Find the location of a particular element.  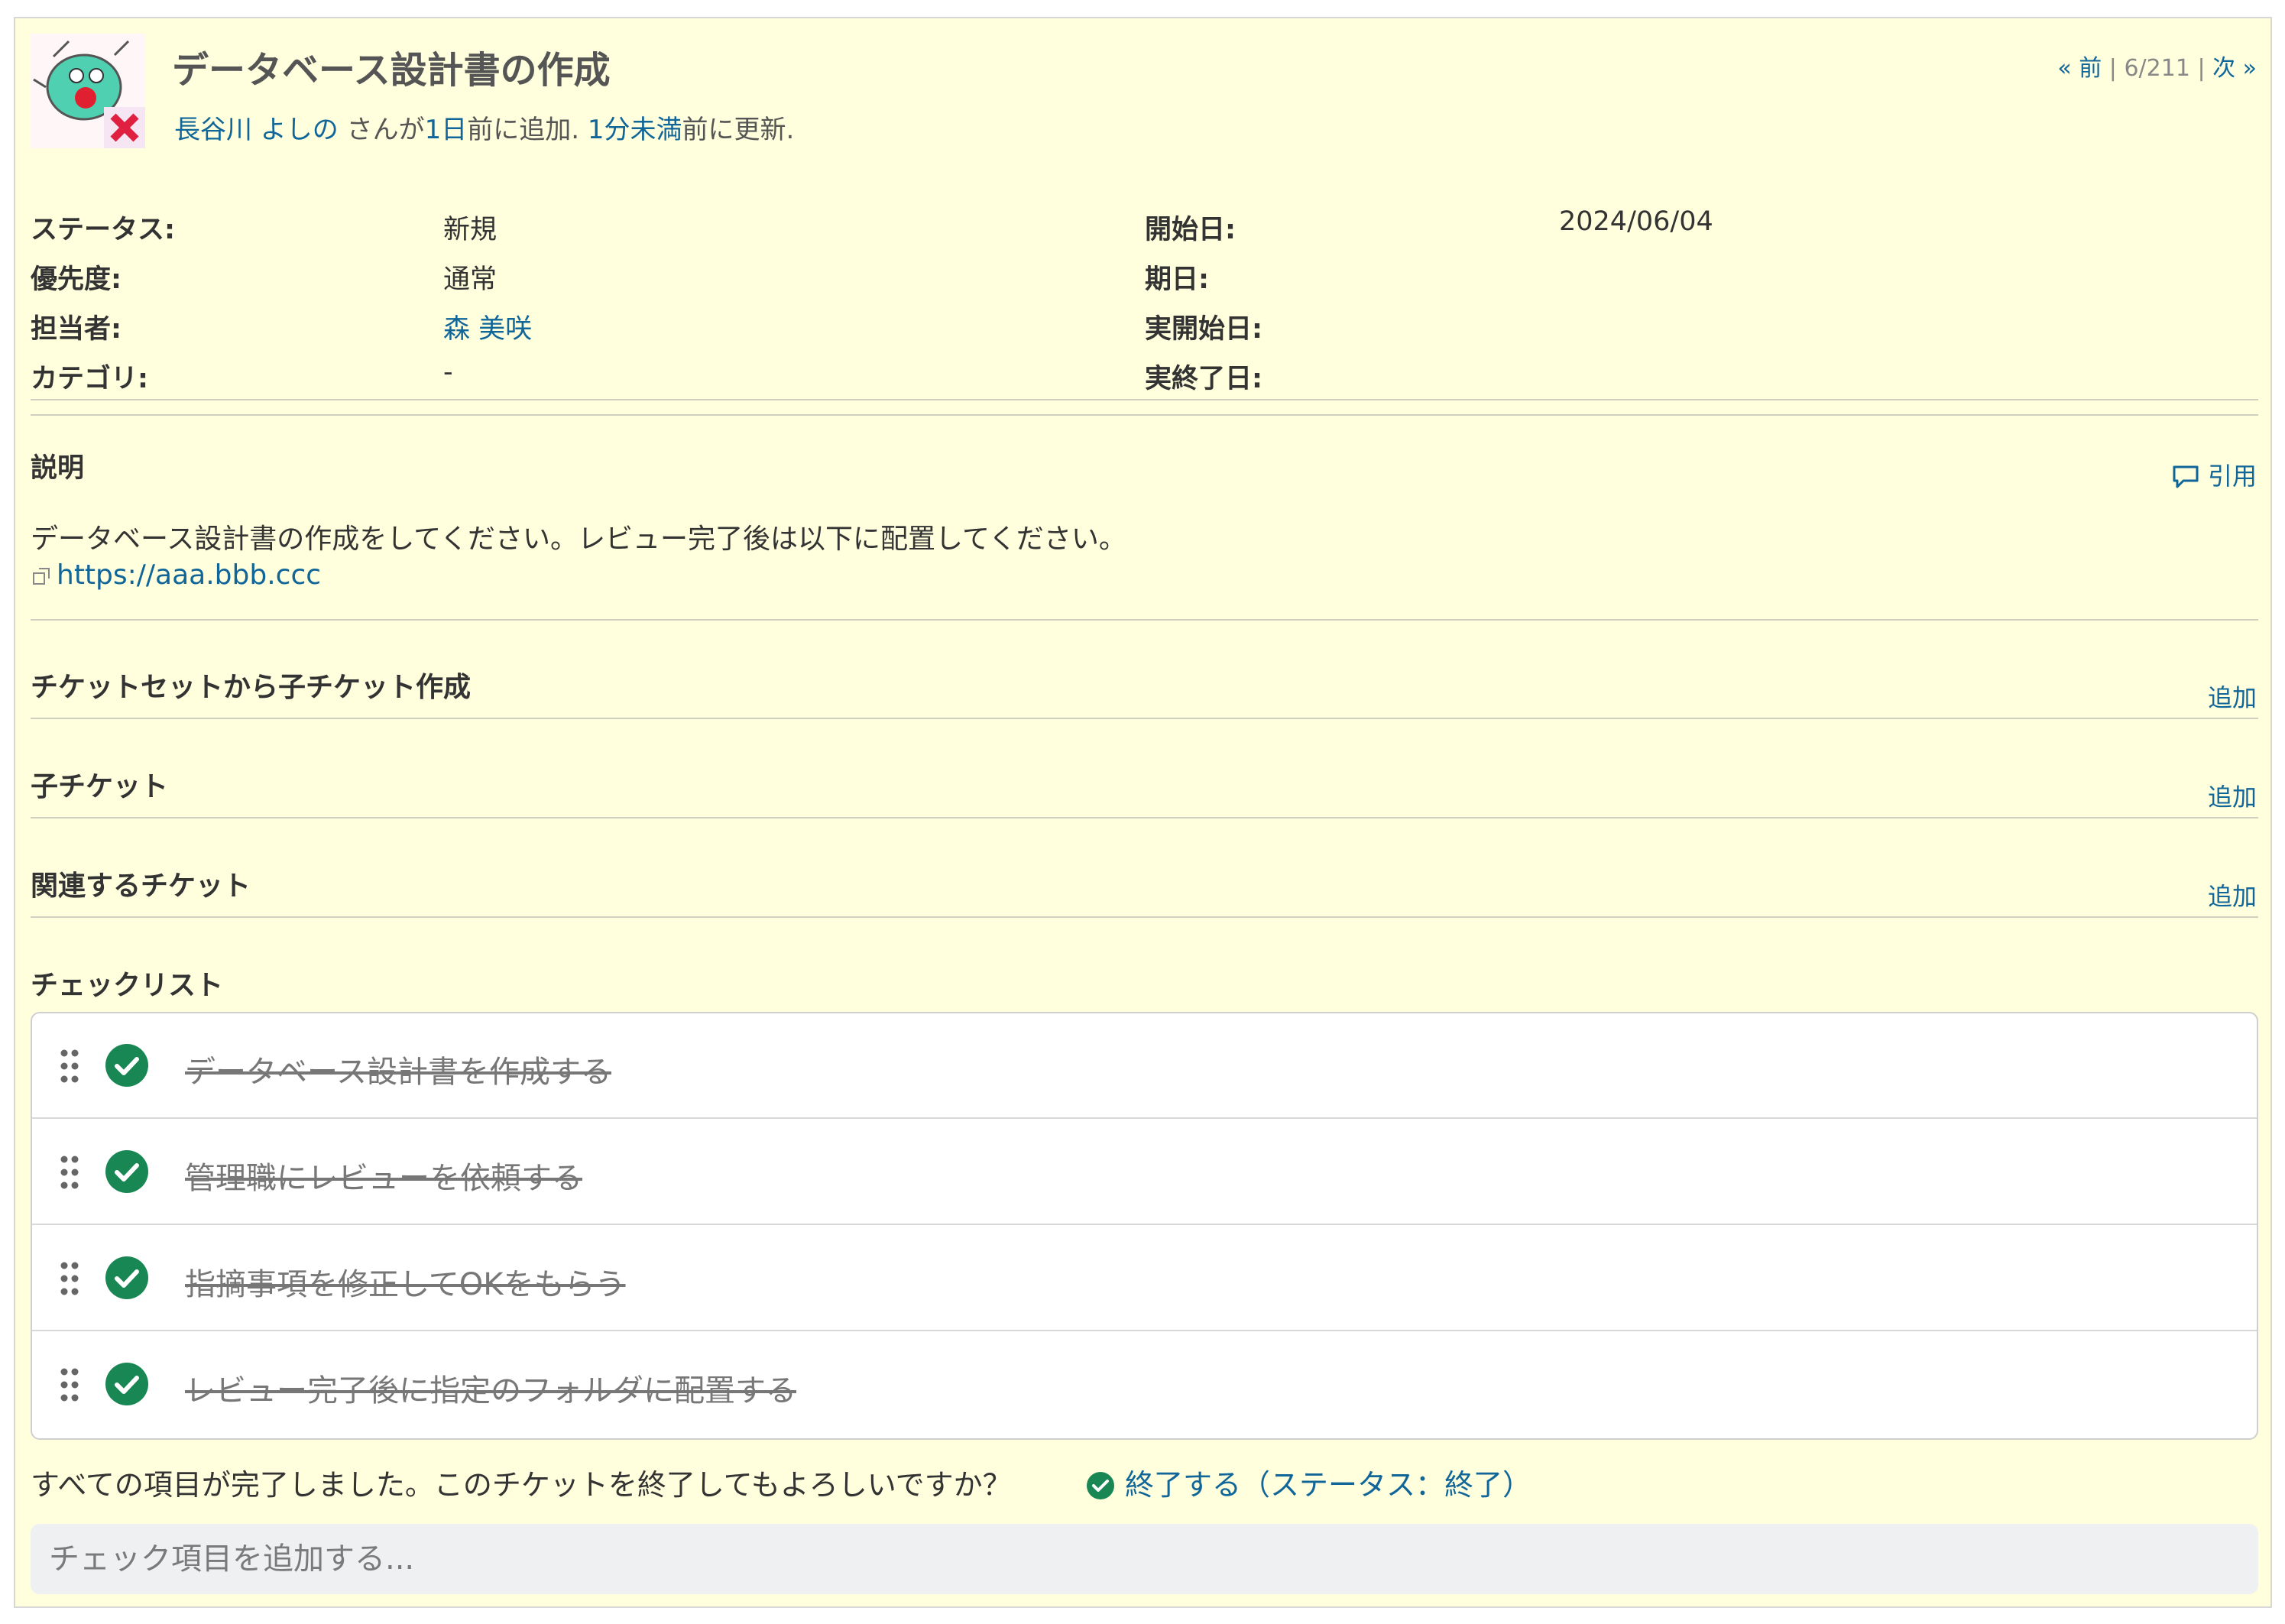

subtasks-add-link: 追加 is located at coordinates (2233, 795).